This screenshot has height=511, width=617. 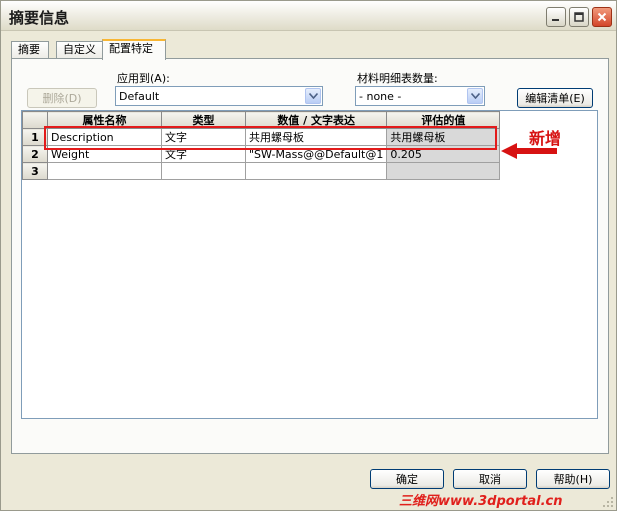 I want to click on delete-button-label: 删除(D), so click(x=62, y=98).